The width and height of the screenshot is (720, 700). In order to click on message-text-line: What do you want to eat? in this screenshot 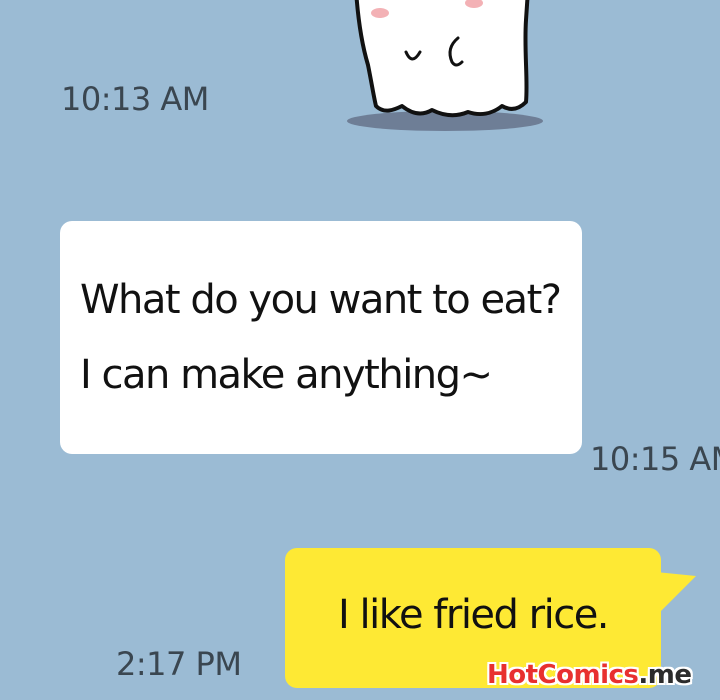, I will do `click(321, 300)`.